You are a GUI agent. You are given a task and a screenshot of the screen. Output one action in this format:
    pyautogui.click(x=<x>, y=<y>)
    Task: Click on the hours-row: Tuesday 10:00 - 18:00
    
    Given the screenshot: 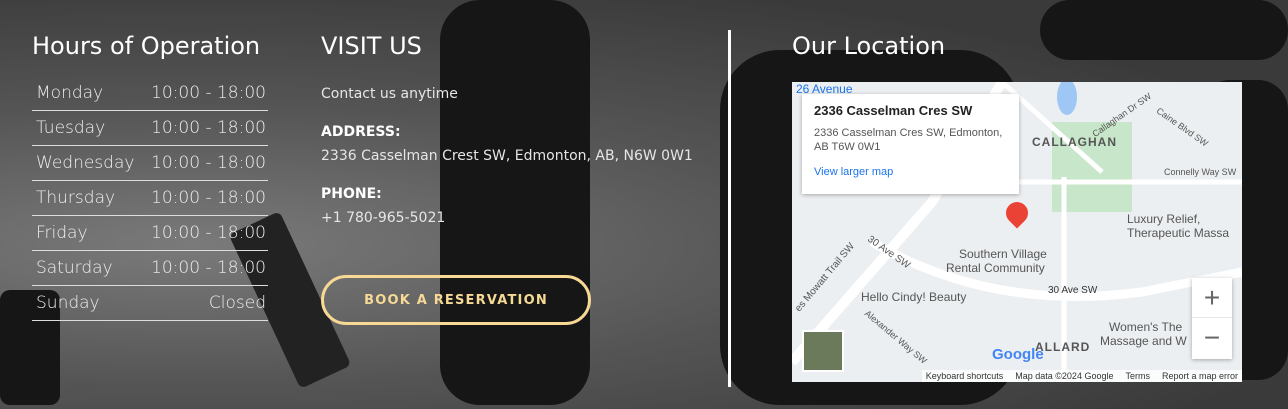 What is the action you would take?
    pyautogui.click(x=150, y=128)
    